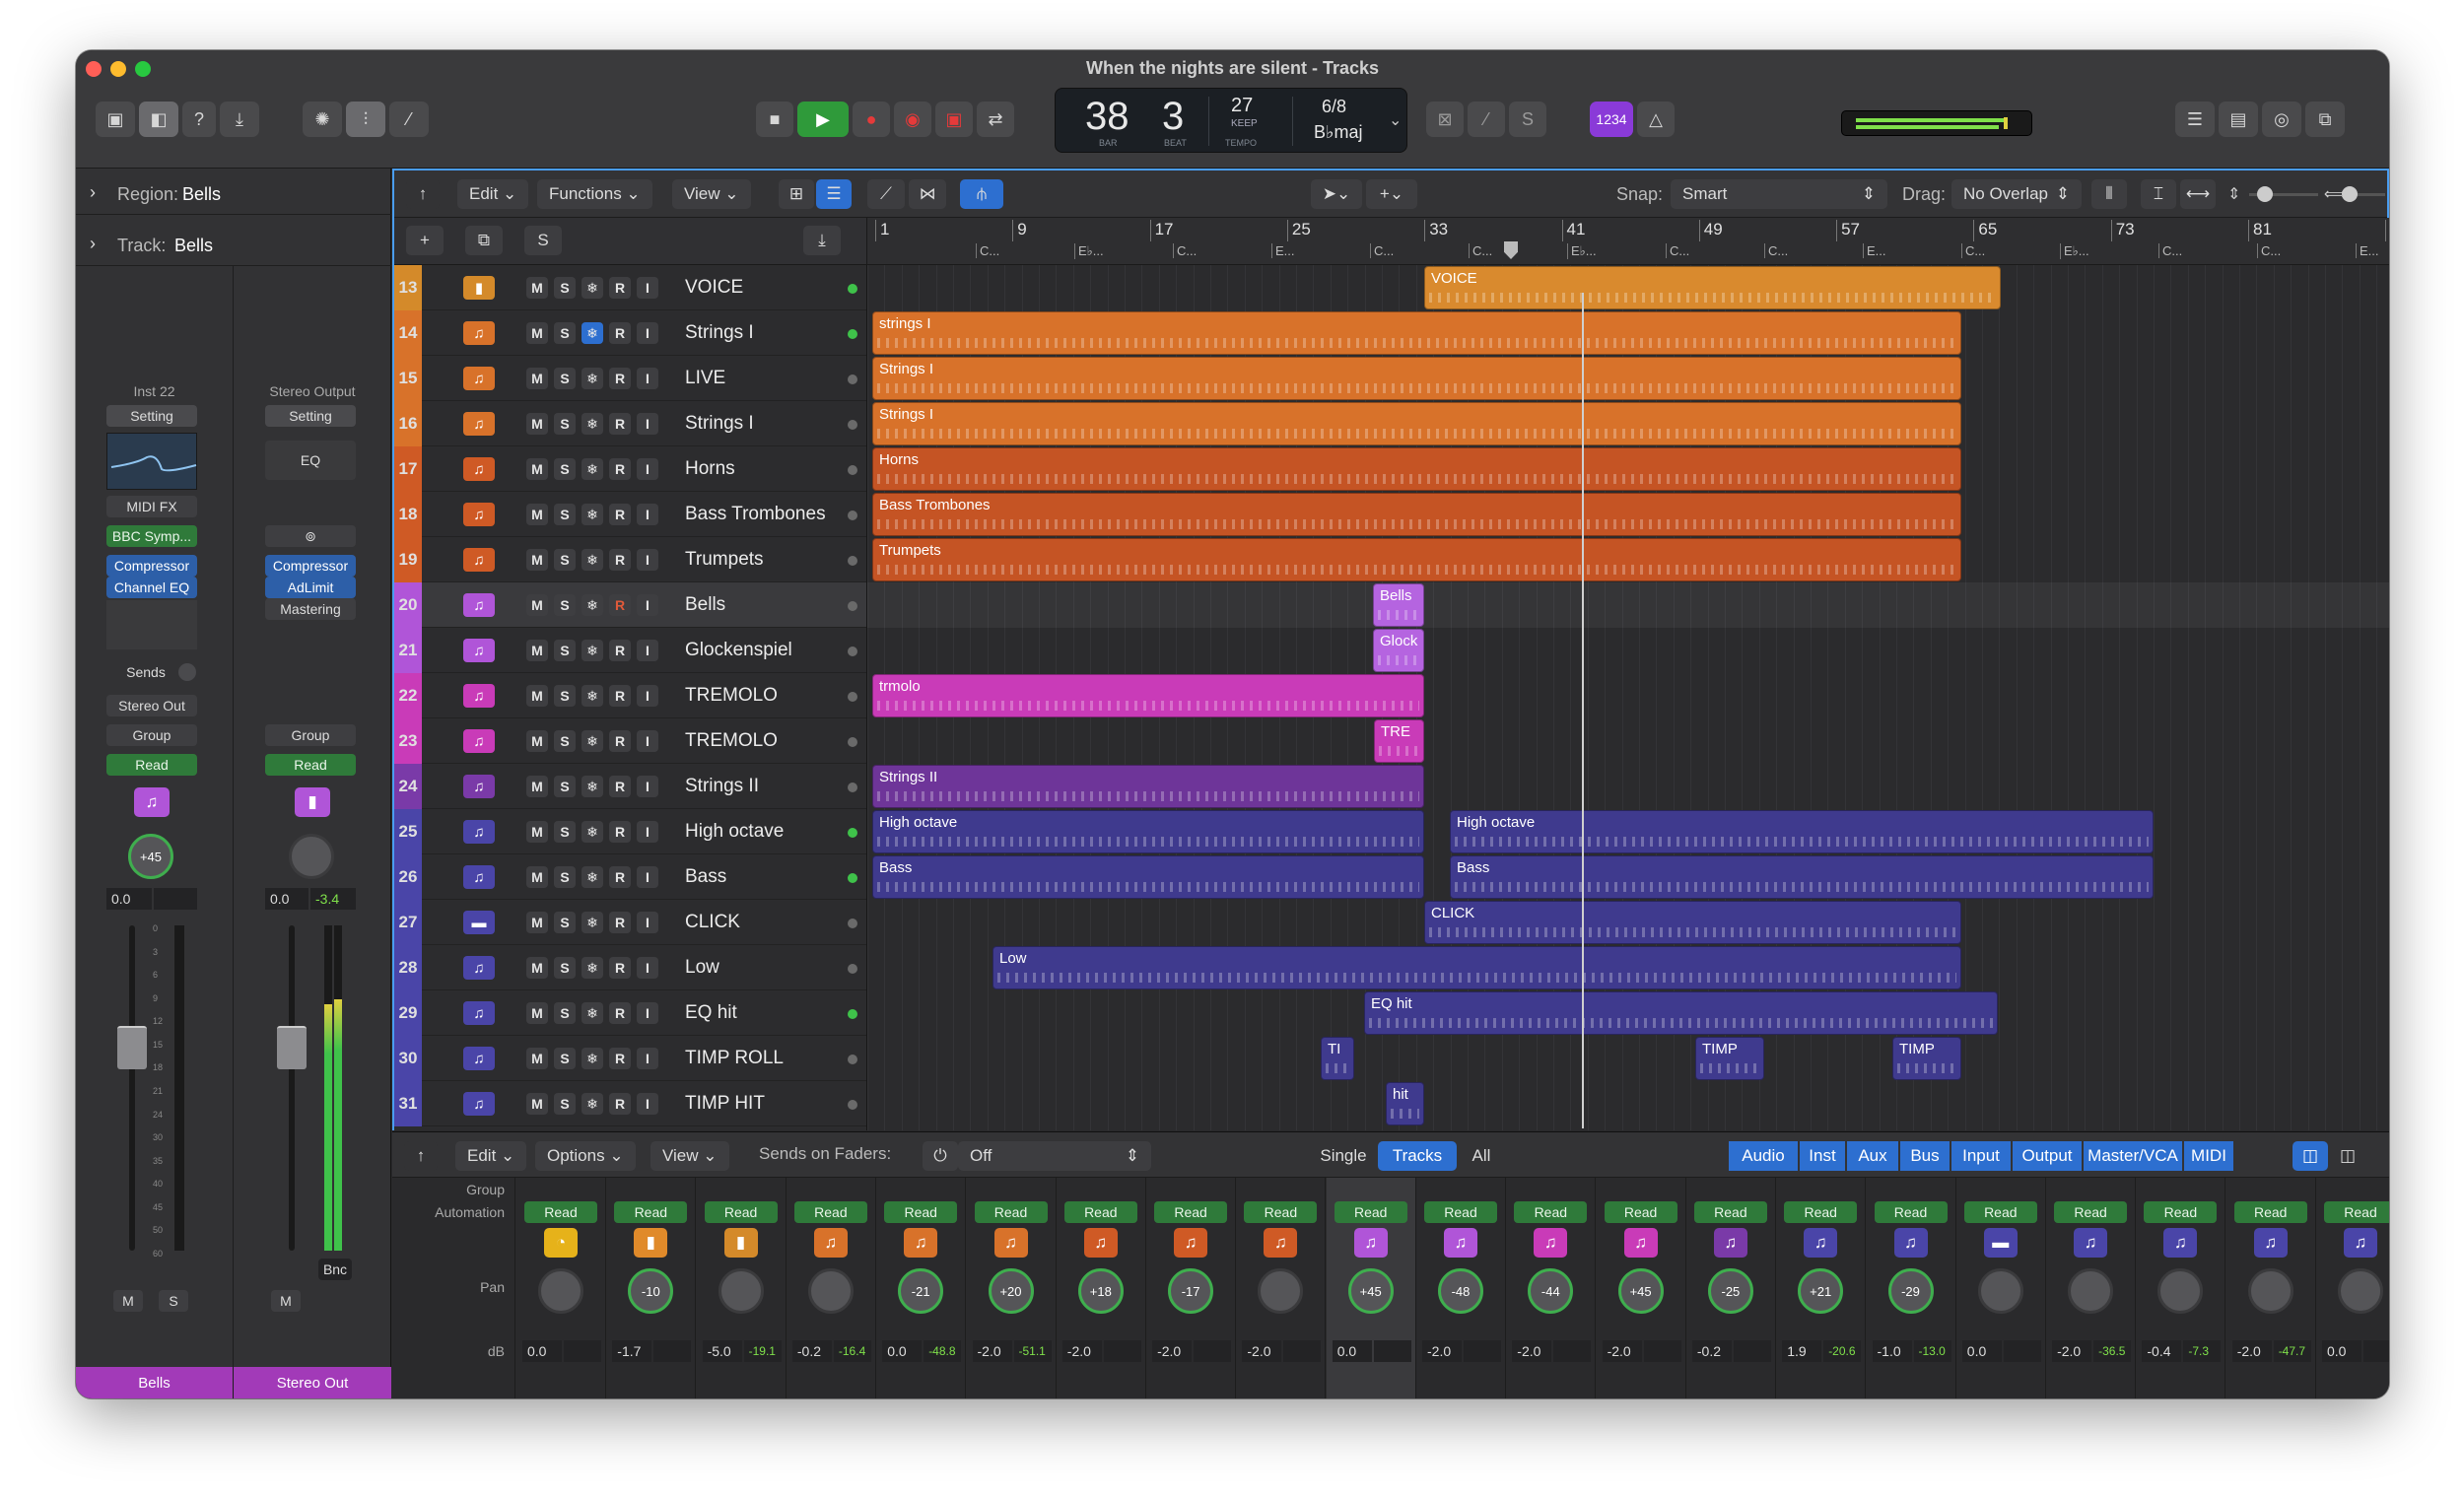 Image resolution: width=2464 pixels, height=1498 pixels. I want to click on track-row: 27 ▬ M S ❄ R I CLICK, so click(630, 922).